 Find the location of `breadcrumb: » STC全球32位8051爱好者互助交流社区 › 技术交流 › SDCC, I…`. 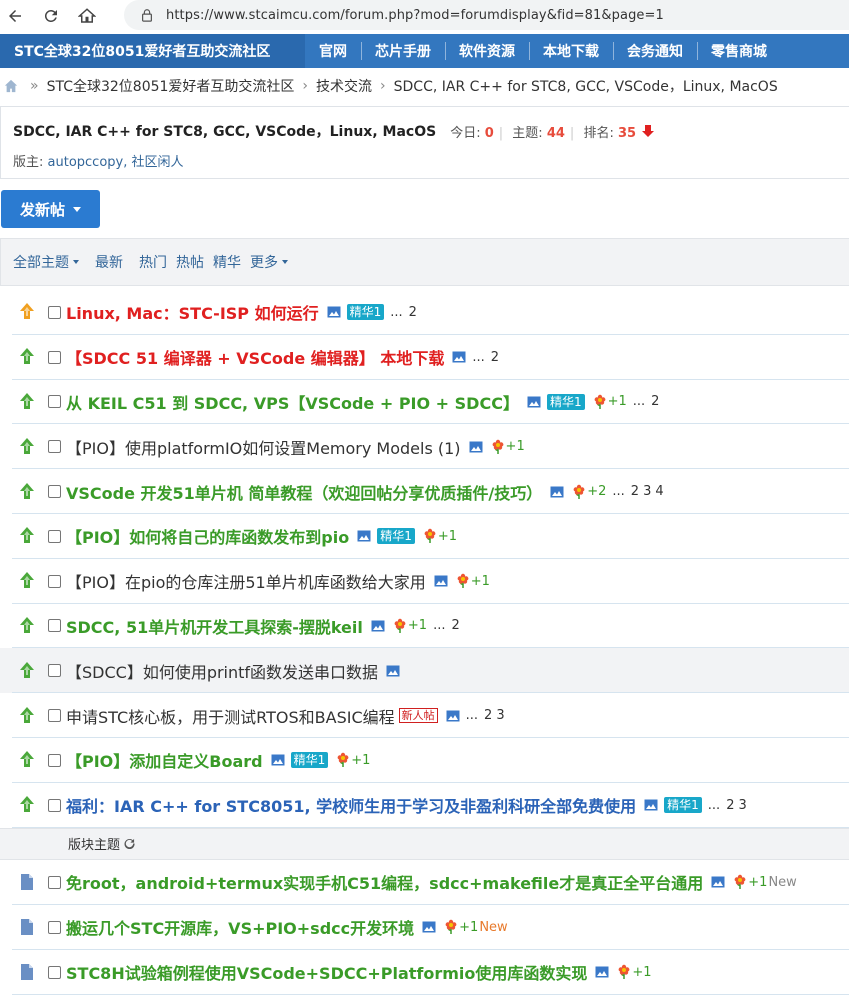

breadcrumb: » STC全球32位8051爱好者互助交流社区 › 技术交流 › SDCC, I… is located at coordinates (389, 86).